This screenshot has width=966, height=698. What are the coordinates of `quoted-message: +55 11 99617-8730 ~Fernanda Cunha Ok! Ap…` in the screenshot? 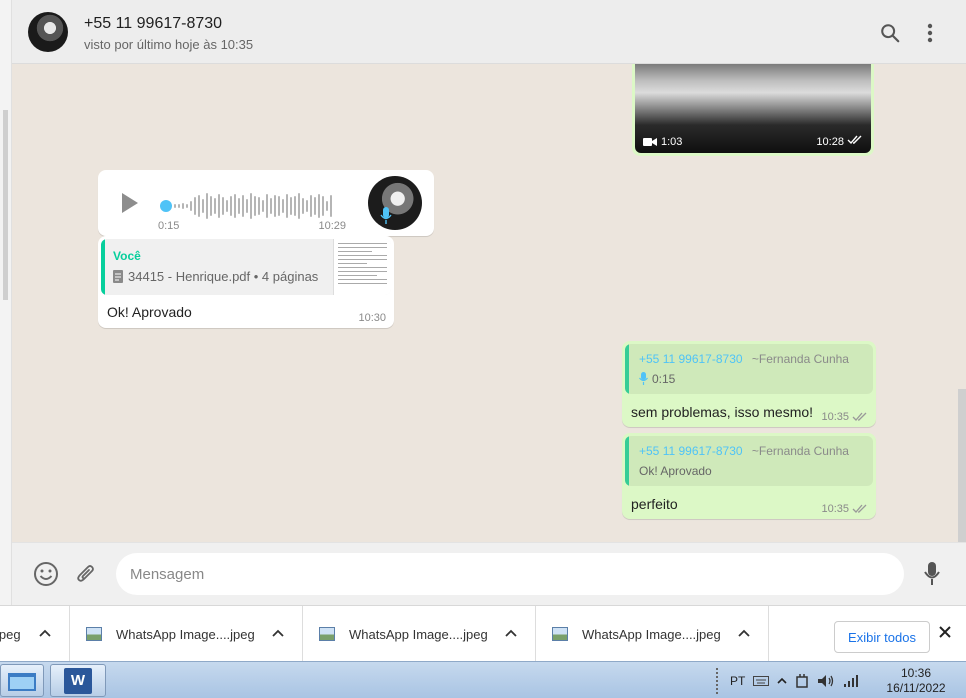 It's located at (749, 461).